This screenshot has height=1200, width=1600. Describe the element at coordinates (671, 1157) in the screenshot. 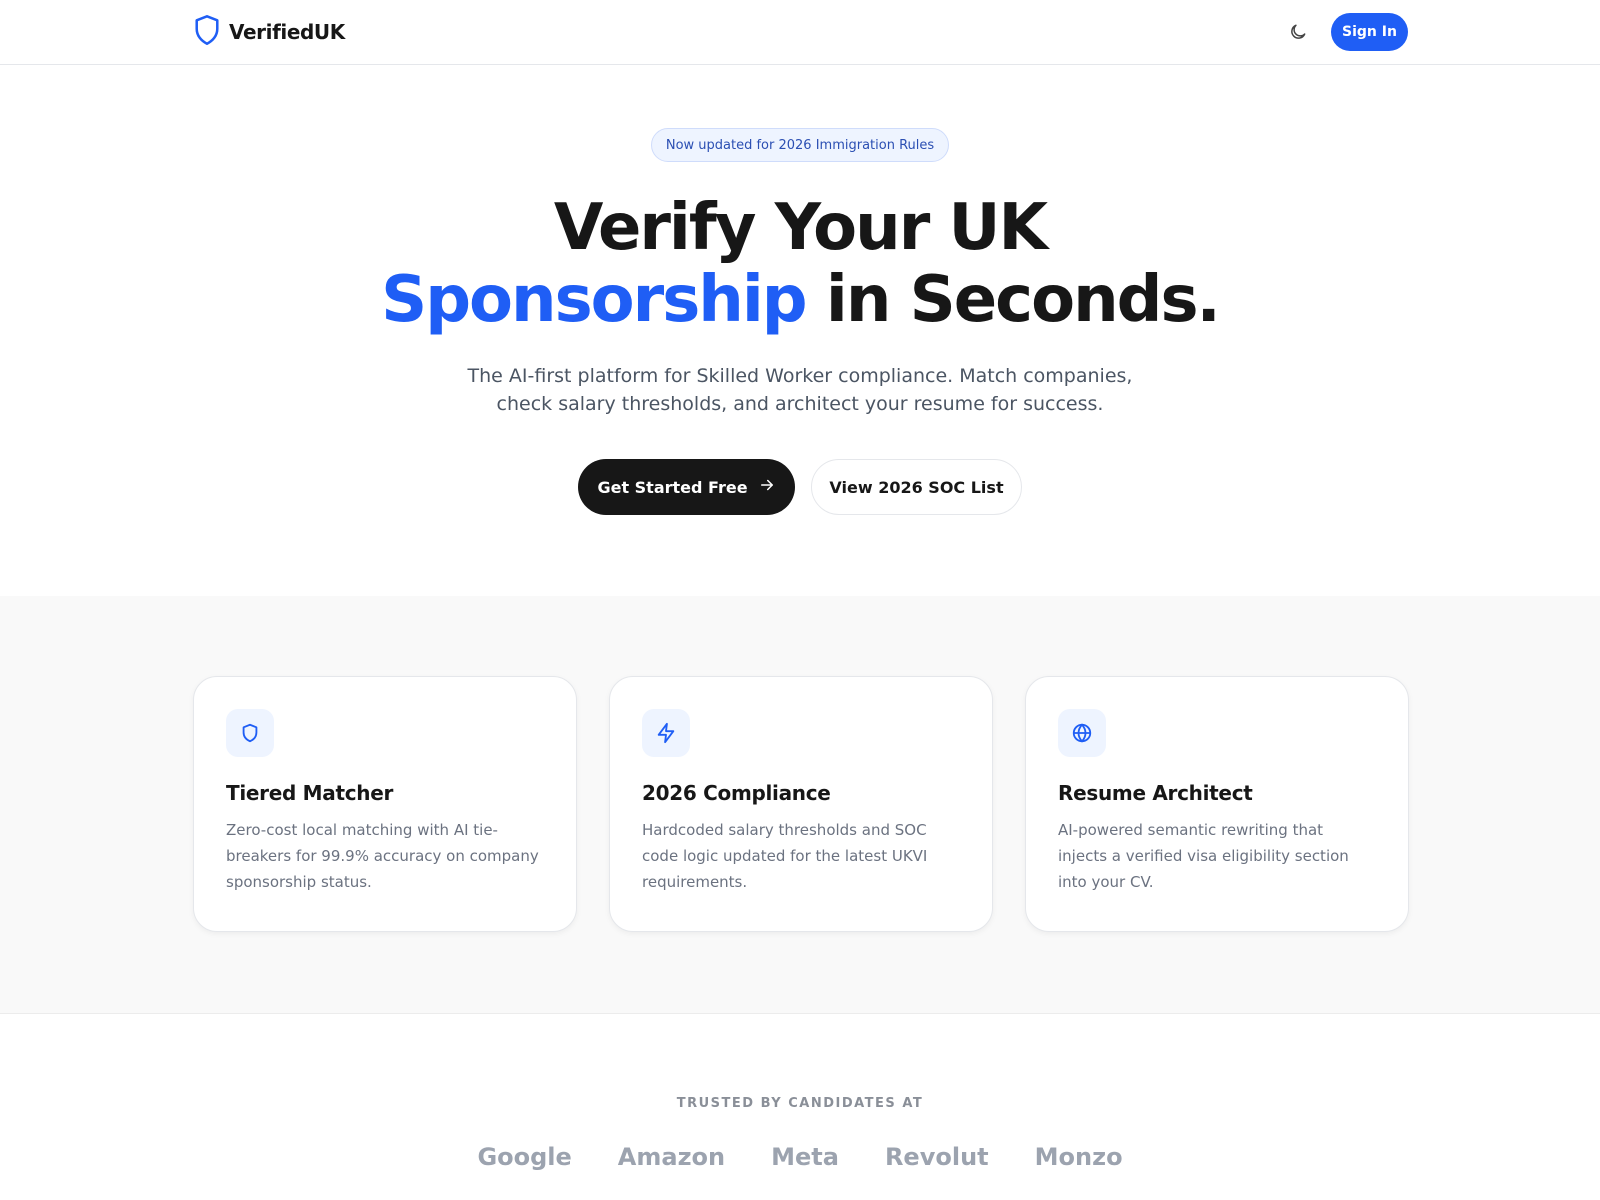

I see `company-logo-amazon: Amazon` at that location.